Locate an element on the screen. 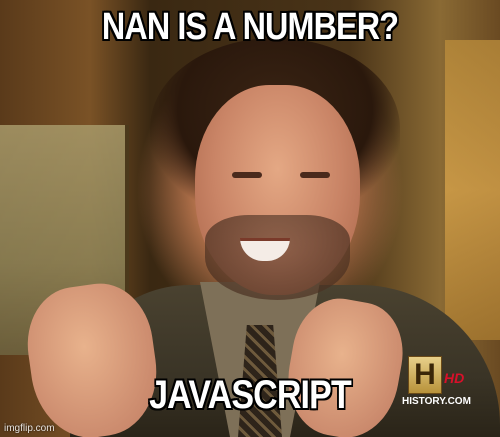 This screenshot has width=500, height=437. left-eye is located at coordinates (247, 175).